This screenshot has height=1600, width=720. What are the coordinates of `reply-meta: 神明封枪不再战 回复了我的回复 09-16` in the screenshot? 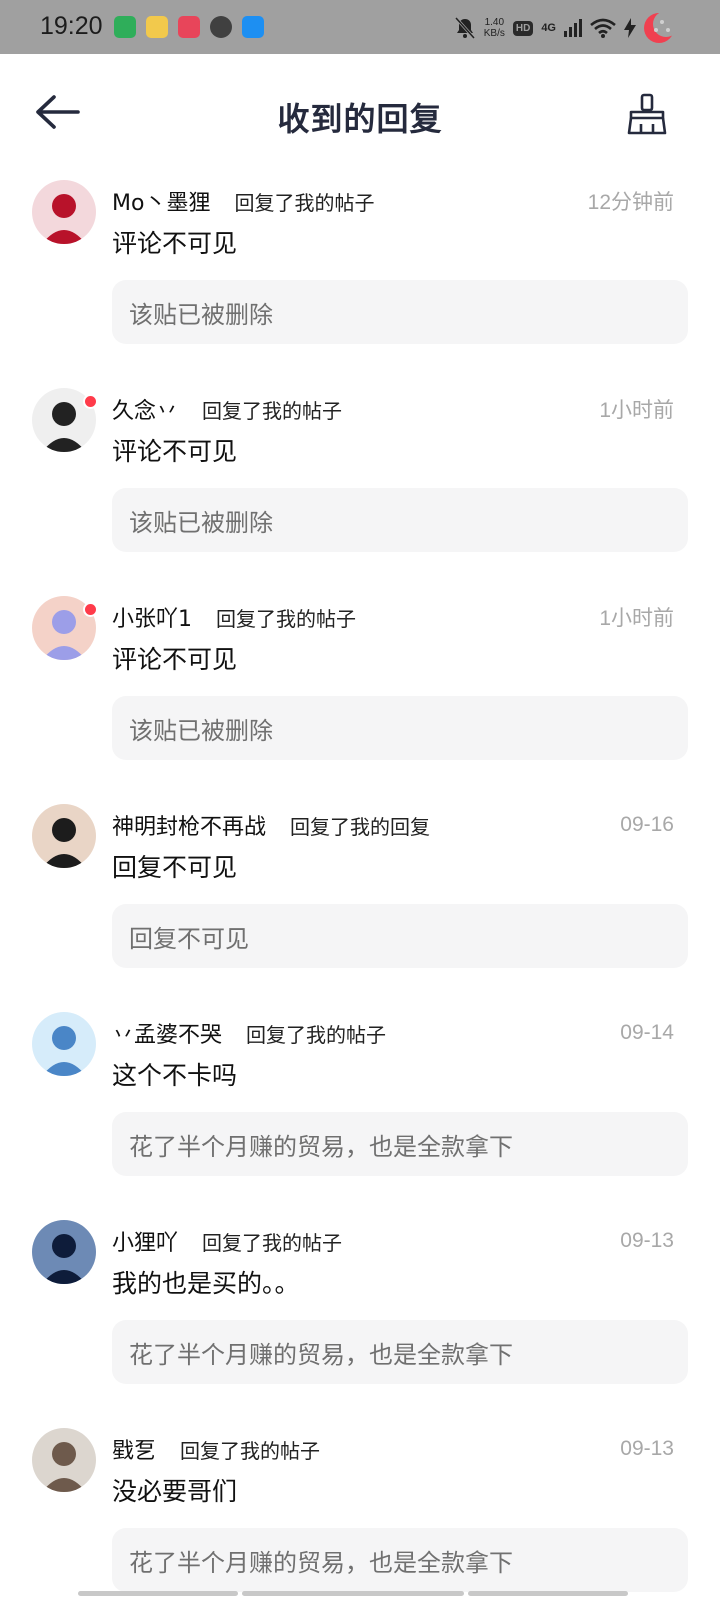 It's located at (393, 825).